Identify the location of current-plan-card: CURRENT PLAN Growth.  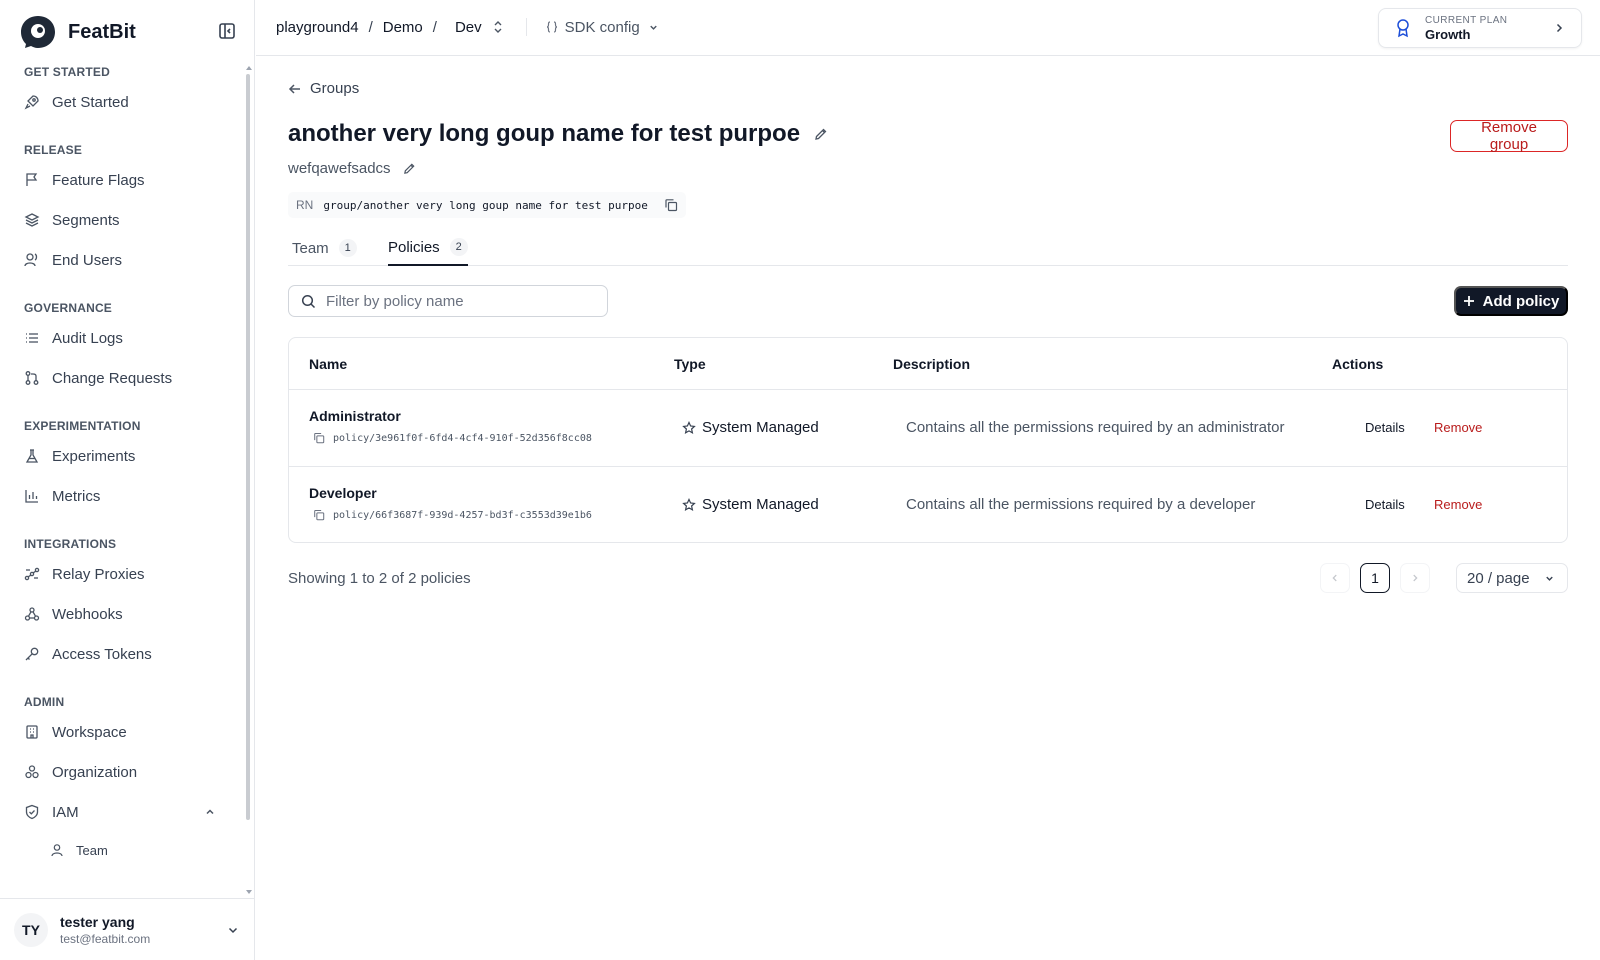
(1480, 28).